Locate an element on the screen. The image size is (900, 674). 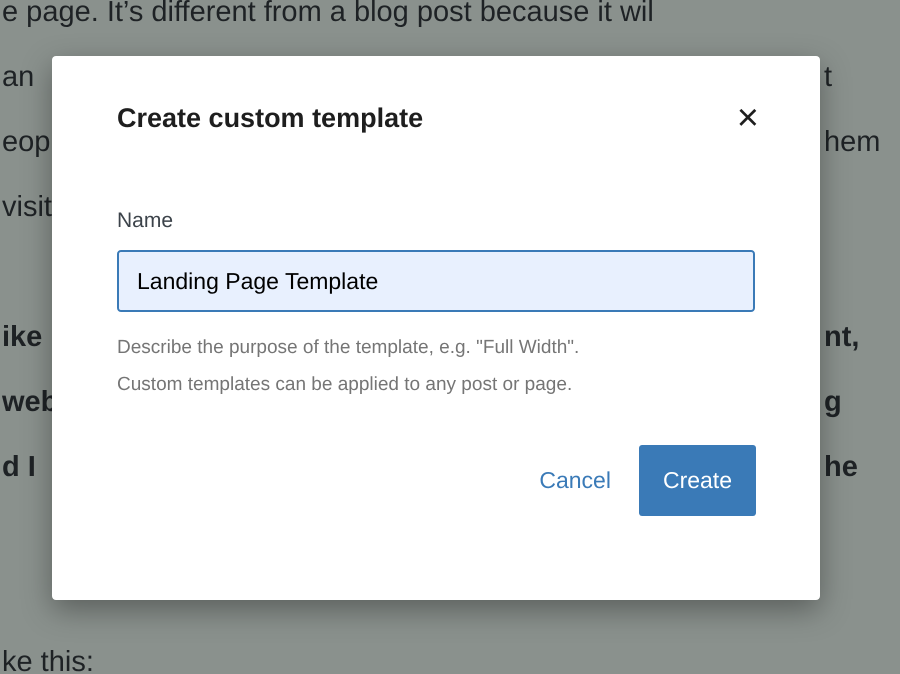
article-text: g is located at coordinates (833, 402).